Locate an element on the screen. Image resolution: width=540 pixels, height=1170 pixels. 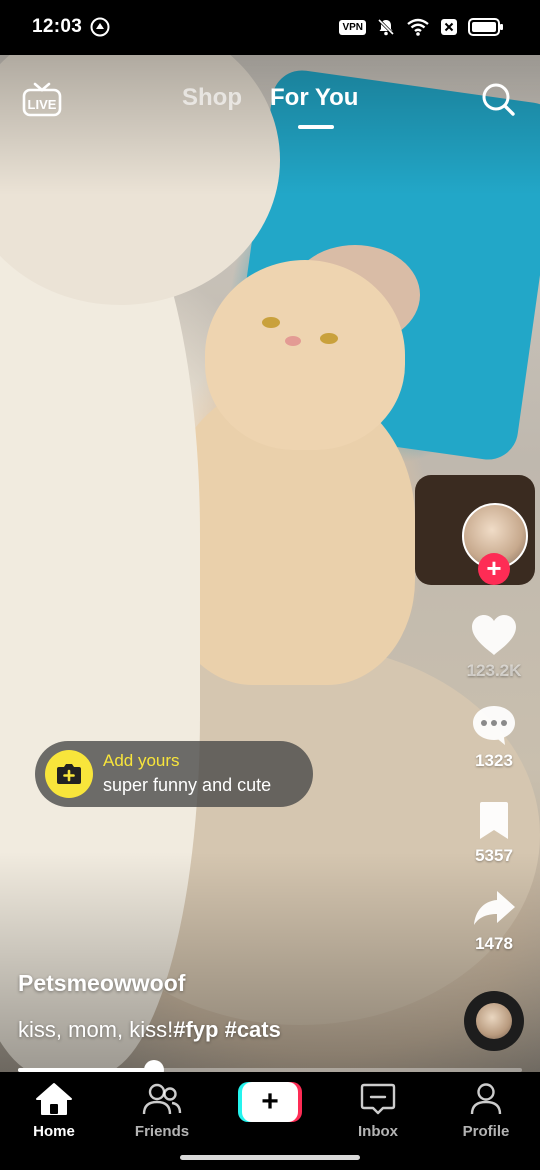
caption-text: kiss, mom, kiss! is located at coordinates (96, 1029).